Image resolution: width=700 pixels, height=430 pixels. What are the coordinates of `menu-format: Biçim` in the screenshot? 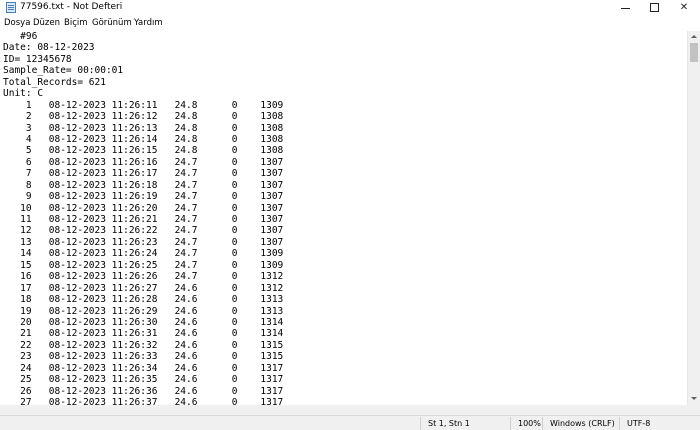 It's located at (76, 23).